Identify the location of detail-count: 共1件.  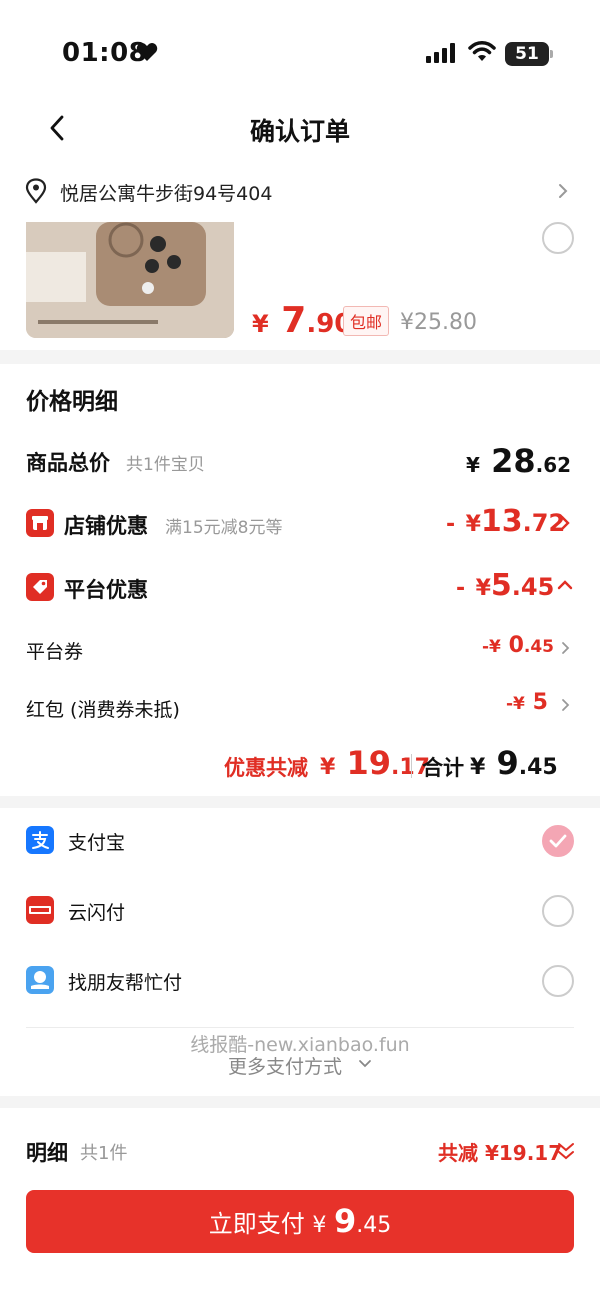
(104, 1153).